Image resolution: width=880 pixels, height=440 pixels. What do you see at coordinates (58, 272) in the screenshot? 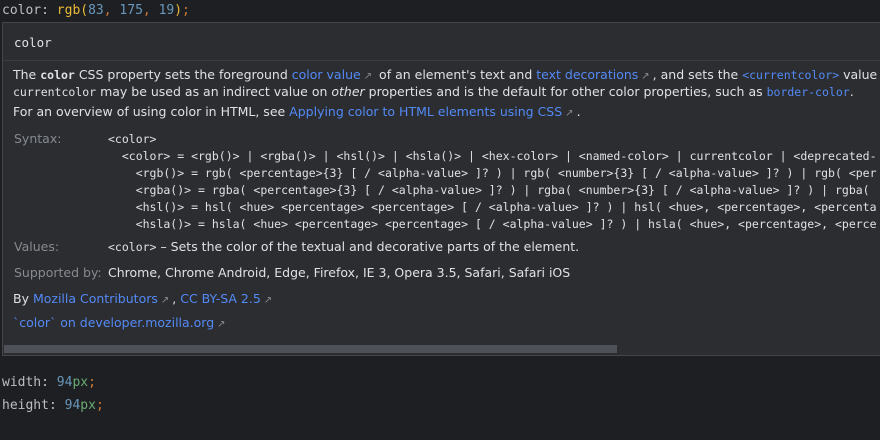
I see `supported-label: Supported by:` at bounding box center [58, 272].